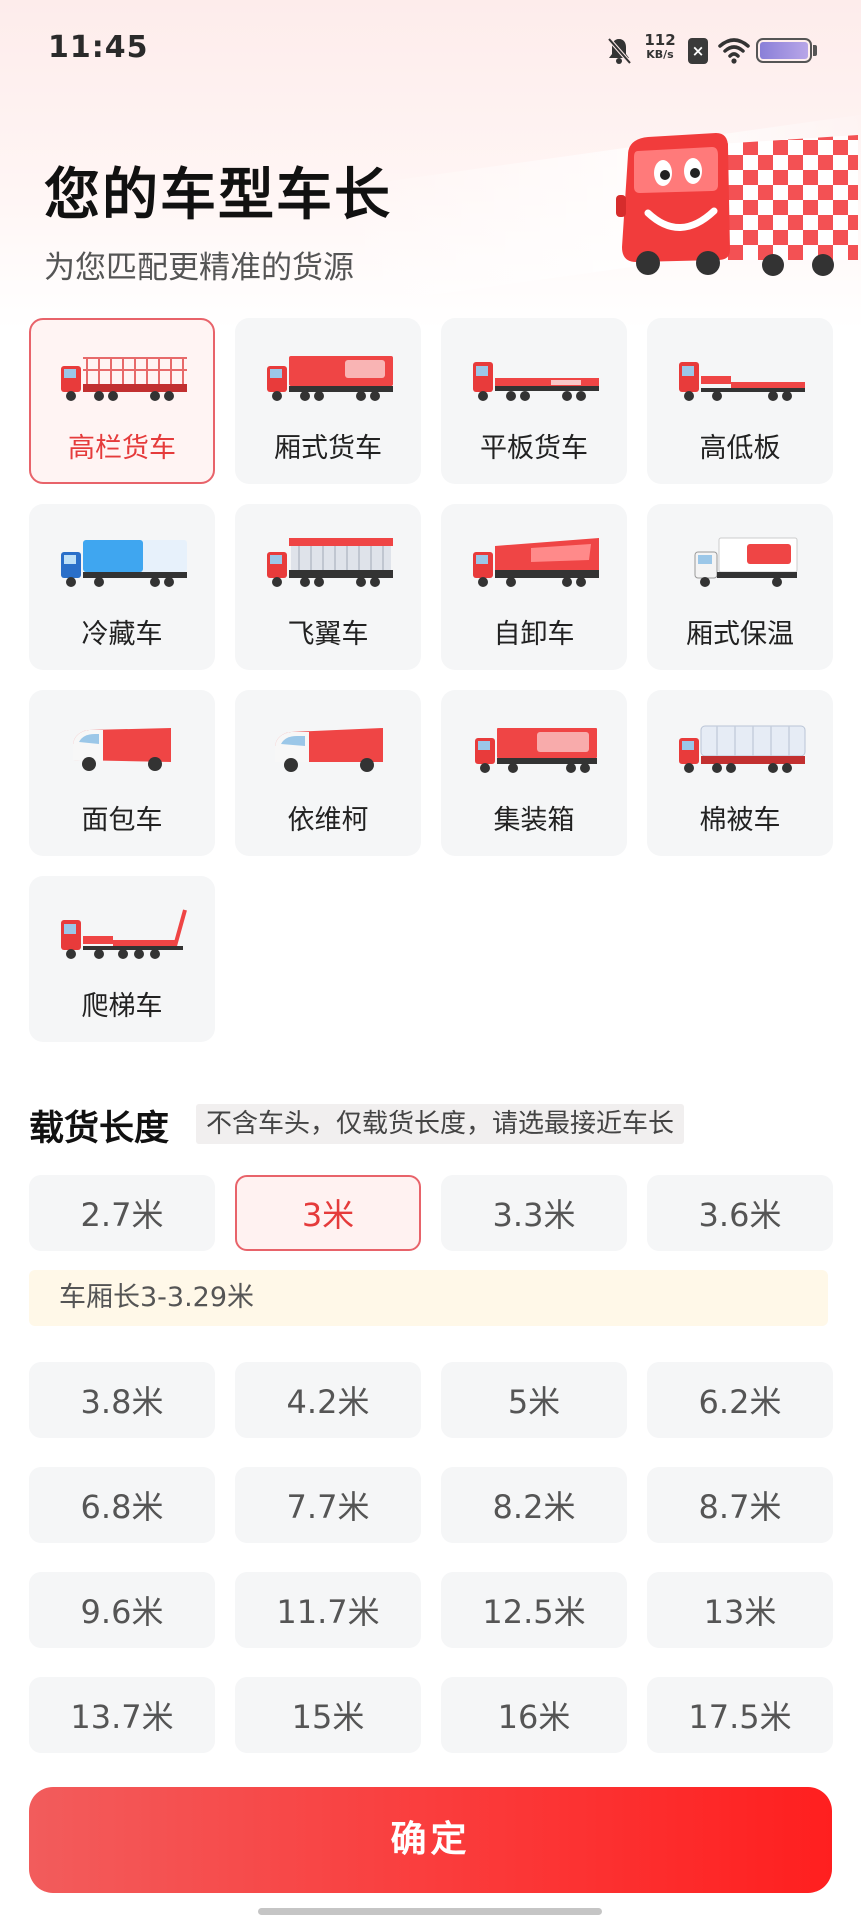 Image resolution: width=861 pixels, height=1920 pixels. I want to click on battery-icon, so click(784, 50).